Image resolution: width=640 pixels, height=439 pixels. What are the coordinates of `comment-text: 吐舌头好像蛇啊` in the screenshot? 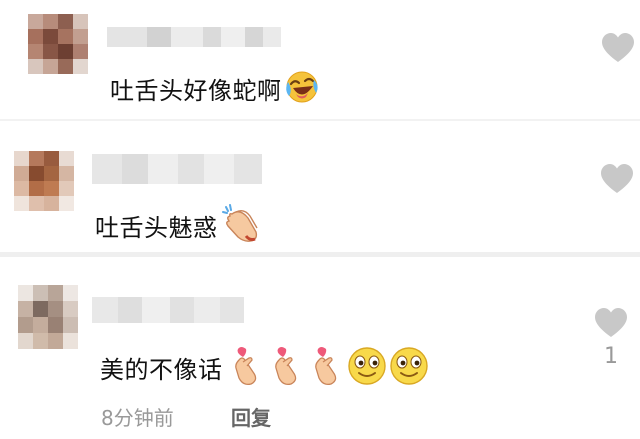 It's located at (215, 90).